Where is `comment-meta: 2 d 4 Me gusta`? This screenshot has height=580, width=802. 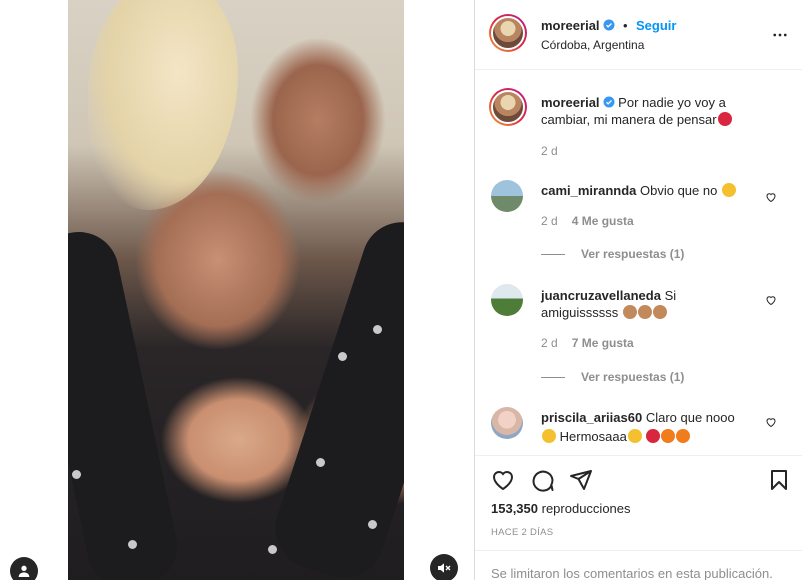 comment-meta: 2 d 4 Me gusta is located at coordinates (587, 221).